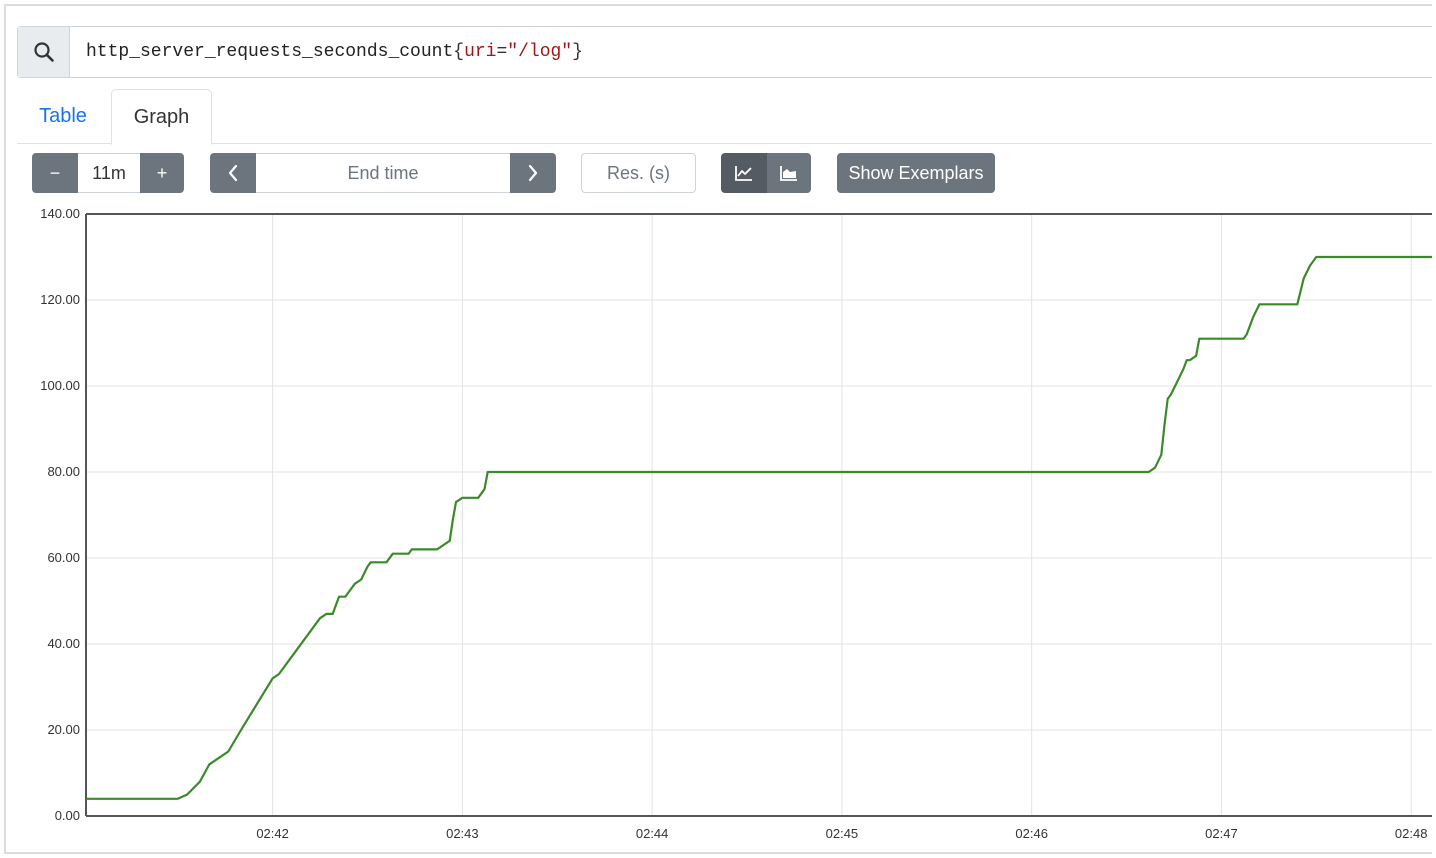 The width and height of the screenshot is (1436, 858). Describe the element at coordinates (916, 173) in the screenshot. I see `show-exemplars-button: Show Exemplars` at that location.